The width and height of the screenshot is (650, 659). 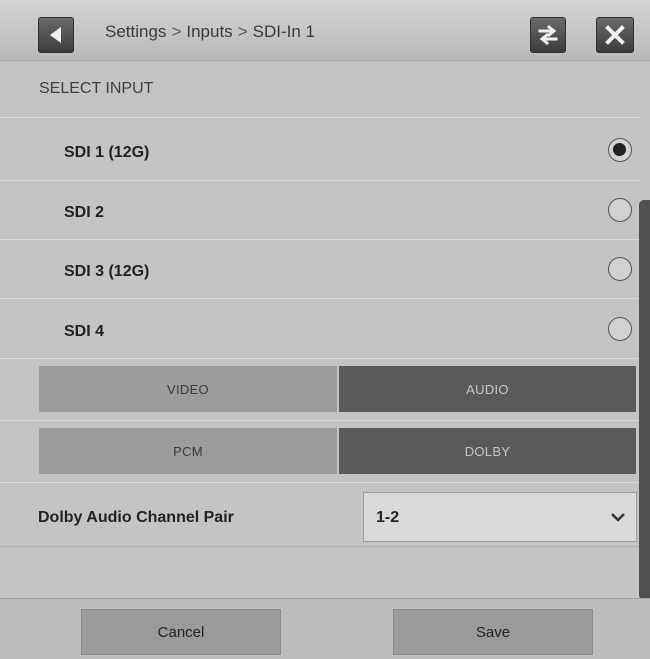 I want to click on footer-bar: Cancel Save, so click(x=325, y=628).